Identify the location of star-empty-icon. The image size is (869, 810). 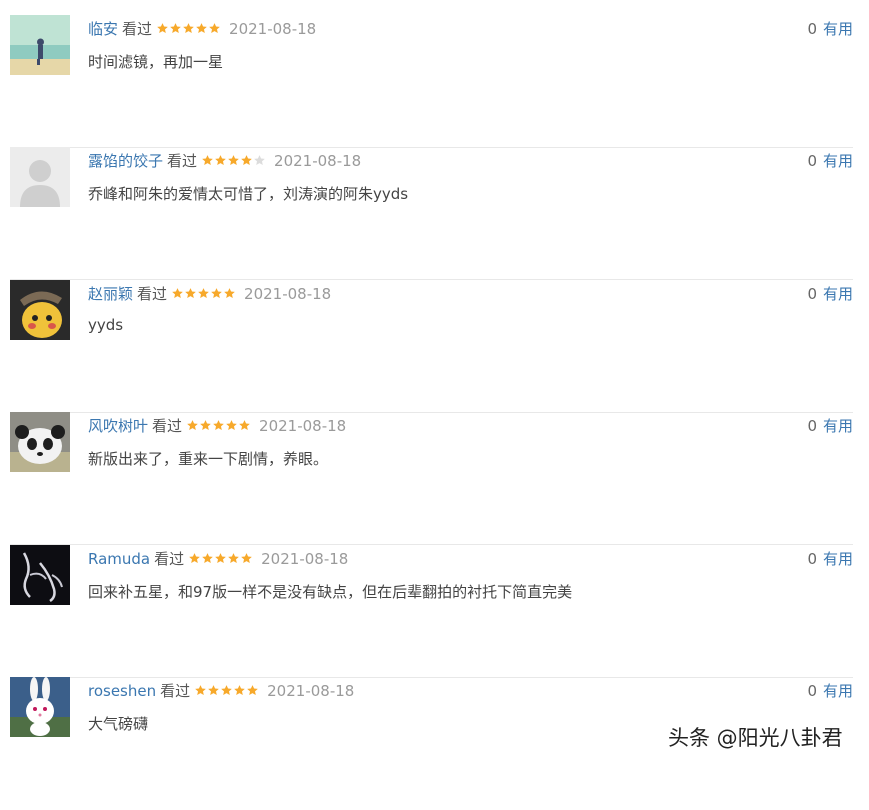
(259, 160).